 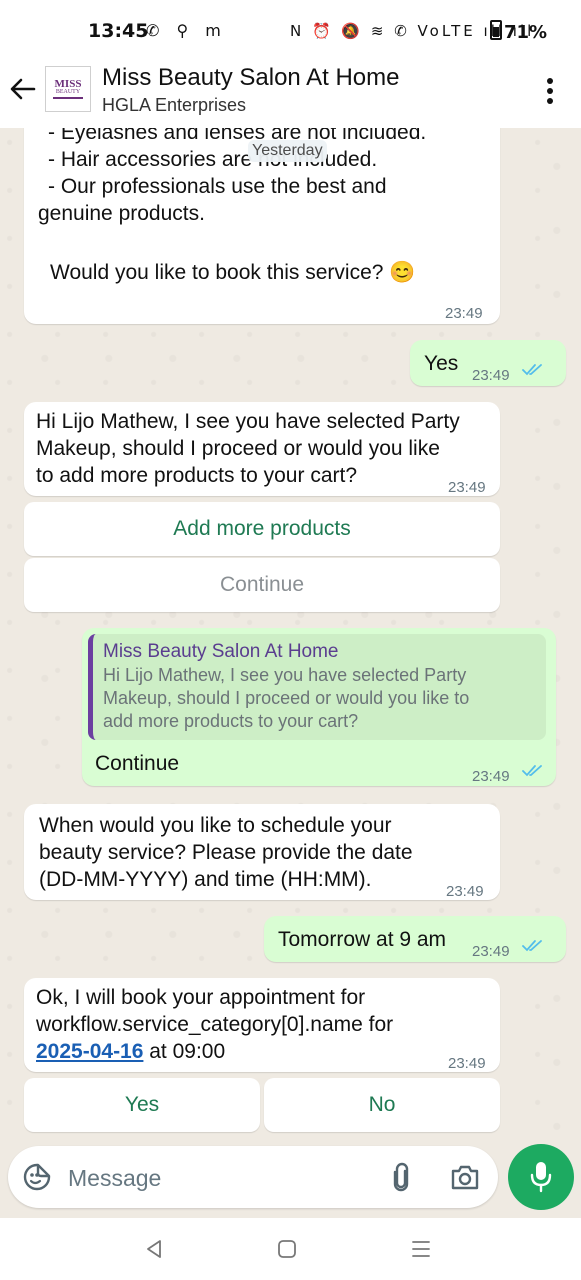 I want to click on message-text: at 09:00, so click(x=184, y=1051).